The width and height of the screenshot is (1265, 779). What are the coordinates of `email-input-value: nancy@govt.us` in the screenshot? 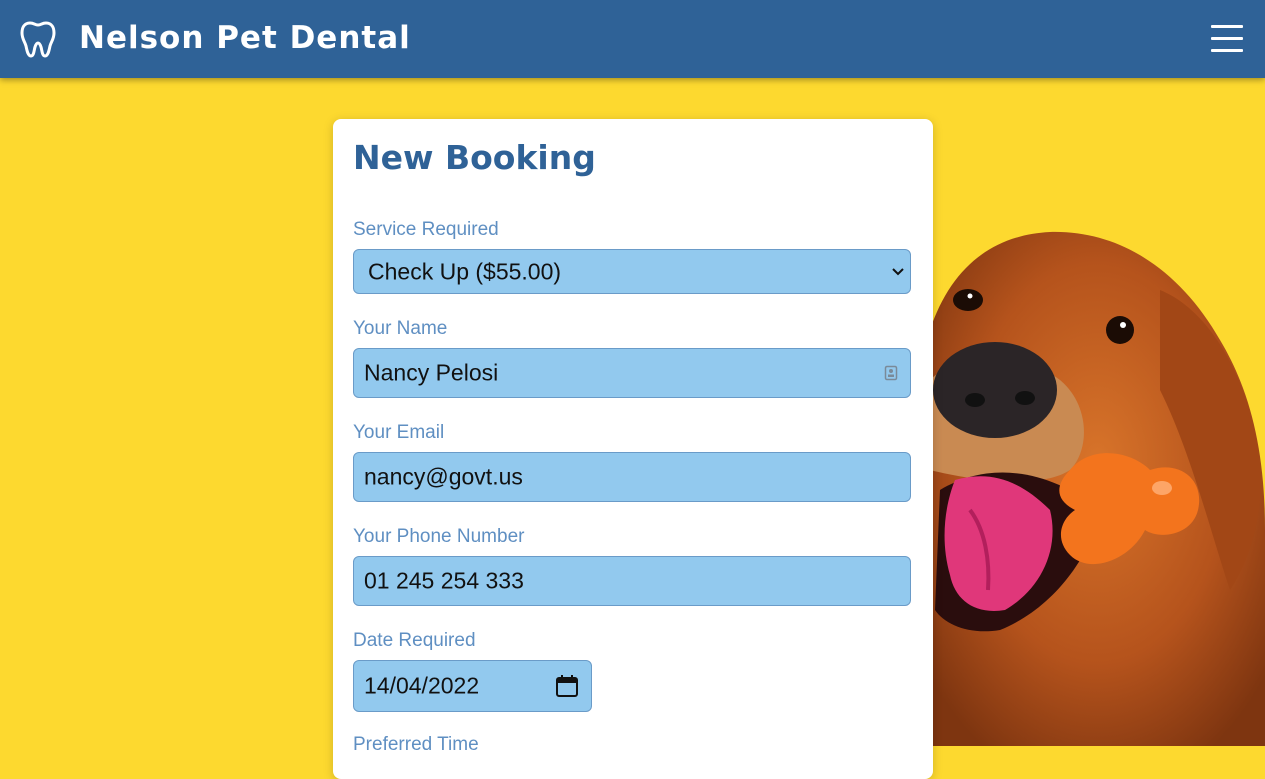 It's located at (443, 476).